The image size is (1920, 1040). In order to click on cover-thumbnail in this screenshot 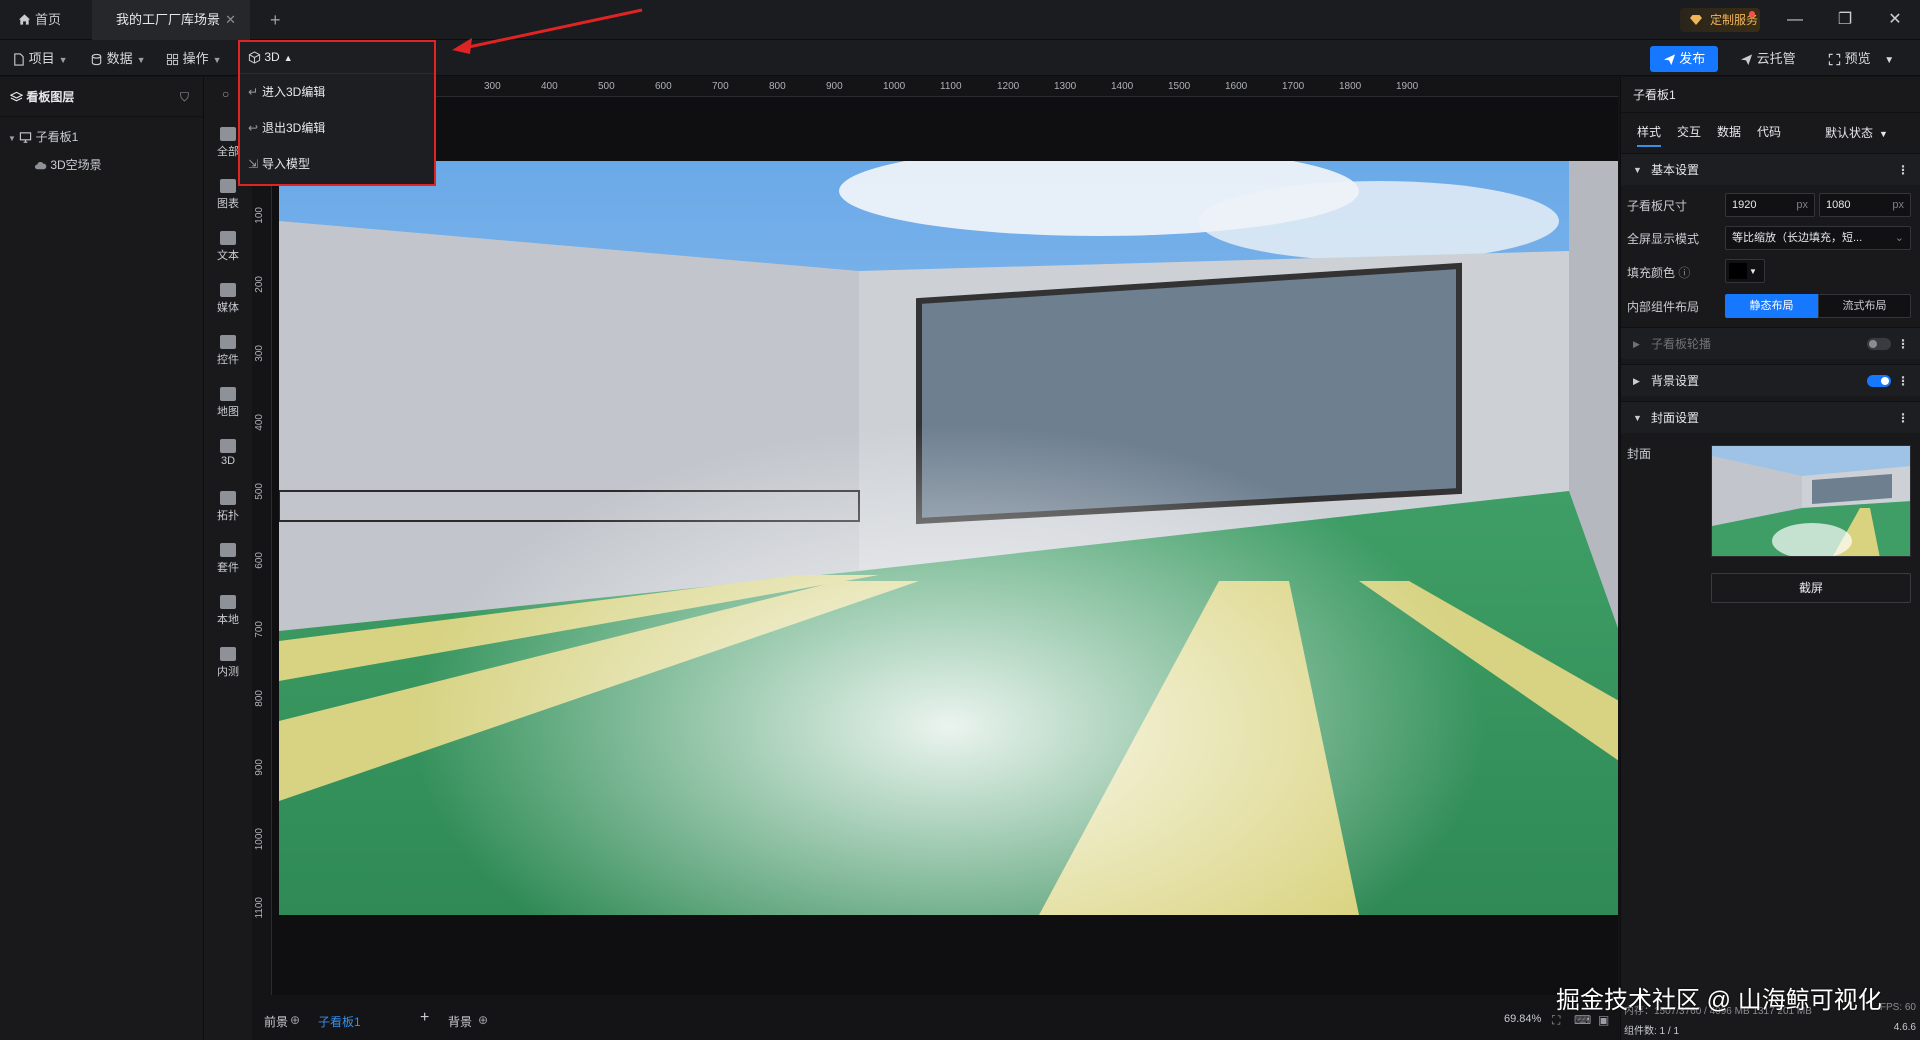, I will do `click(1811, 501)`.